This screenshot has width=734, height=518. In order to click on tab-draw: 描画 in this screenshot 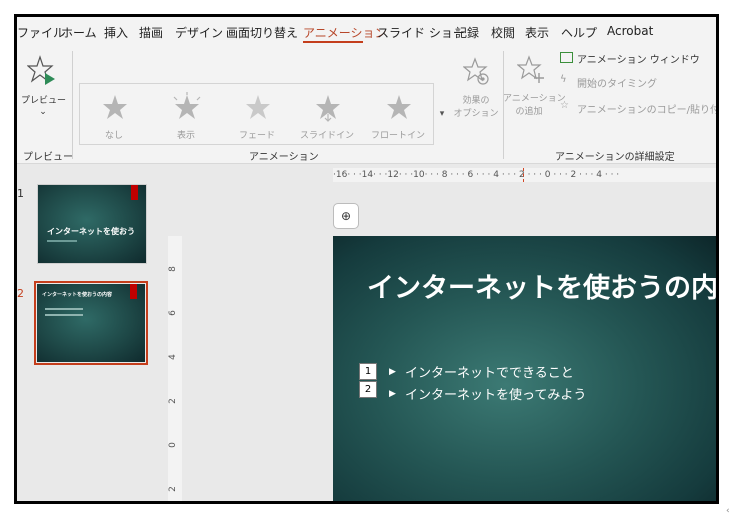, I will do `click(151, 32)`.